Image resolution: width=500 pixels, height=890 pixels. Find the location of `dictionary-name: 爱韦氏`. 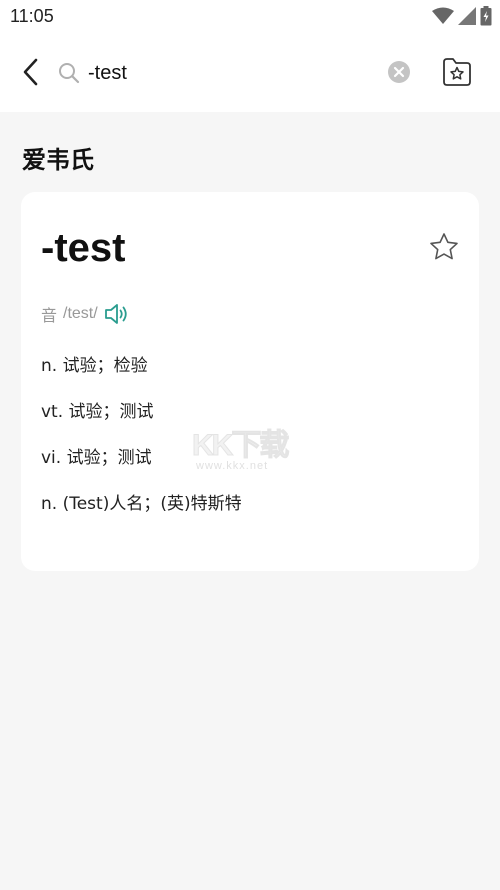

dictionary-name: 爱韦氏 is located at coordinates (58, 160).